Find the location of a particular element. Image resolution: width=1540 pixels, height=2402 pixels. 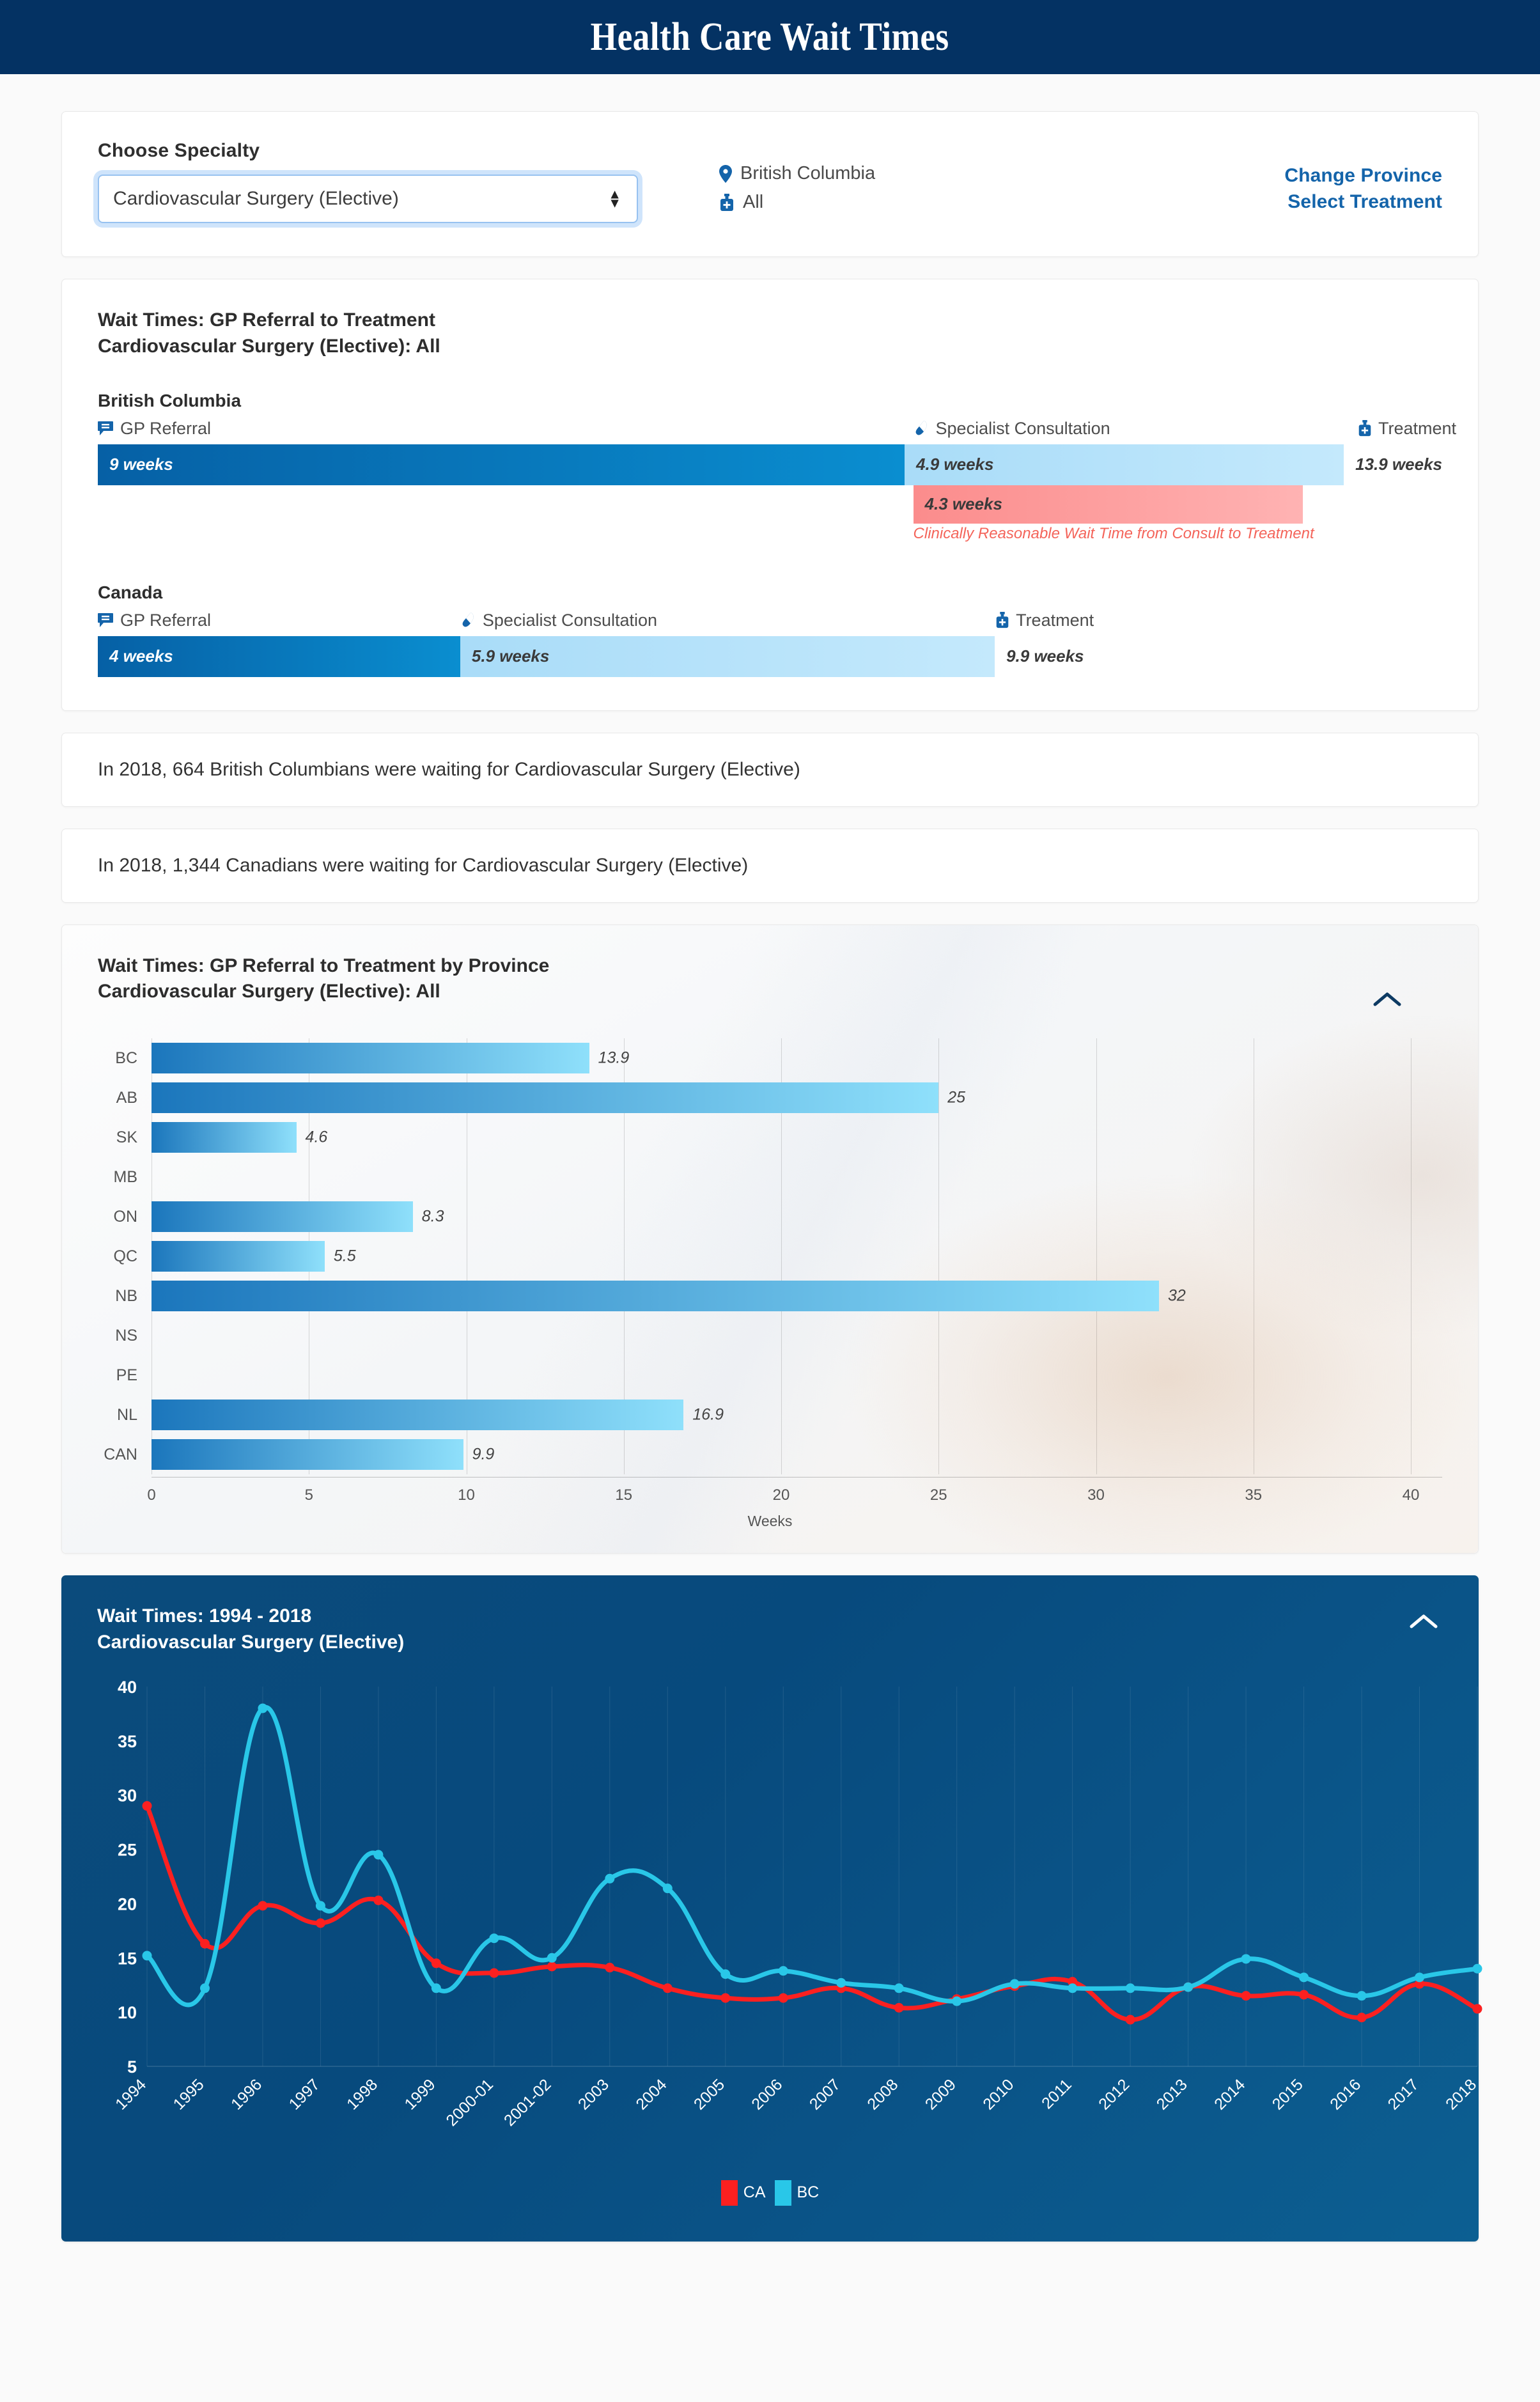

x-axis-tick: 2017 is located at coordinates (1403, 2094).